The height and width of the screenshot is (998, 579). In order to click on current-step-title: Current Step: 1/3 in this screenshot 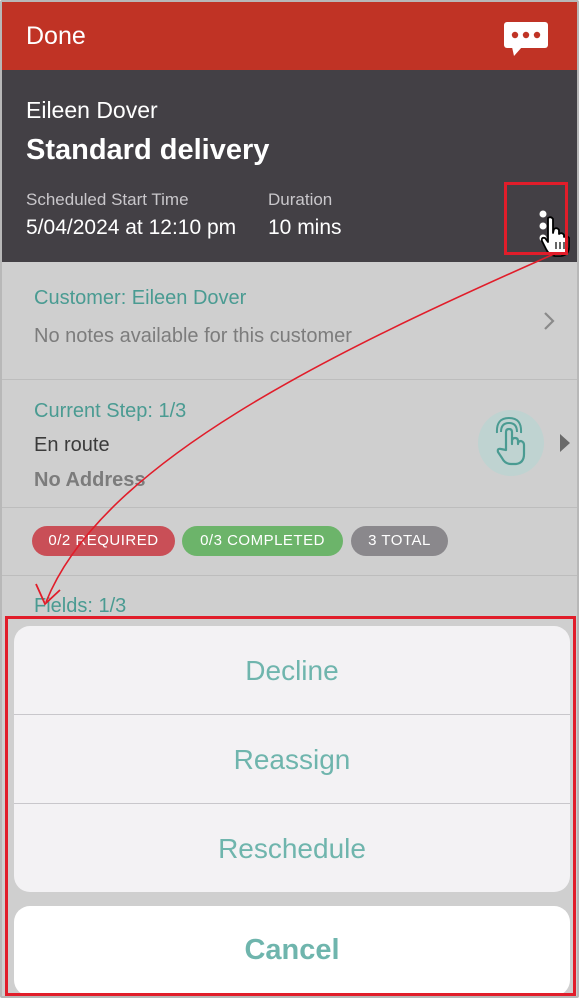, I will do `click(110, 411)`.